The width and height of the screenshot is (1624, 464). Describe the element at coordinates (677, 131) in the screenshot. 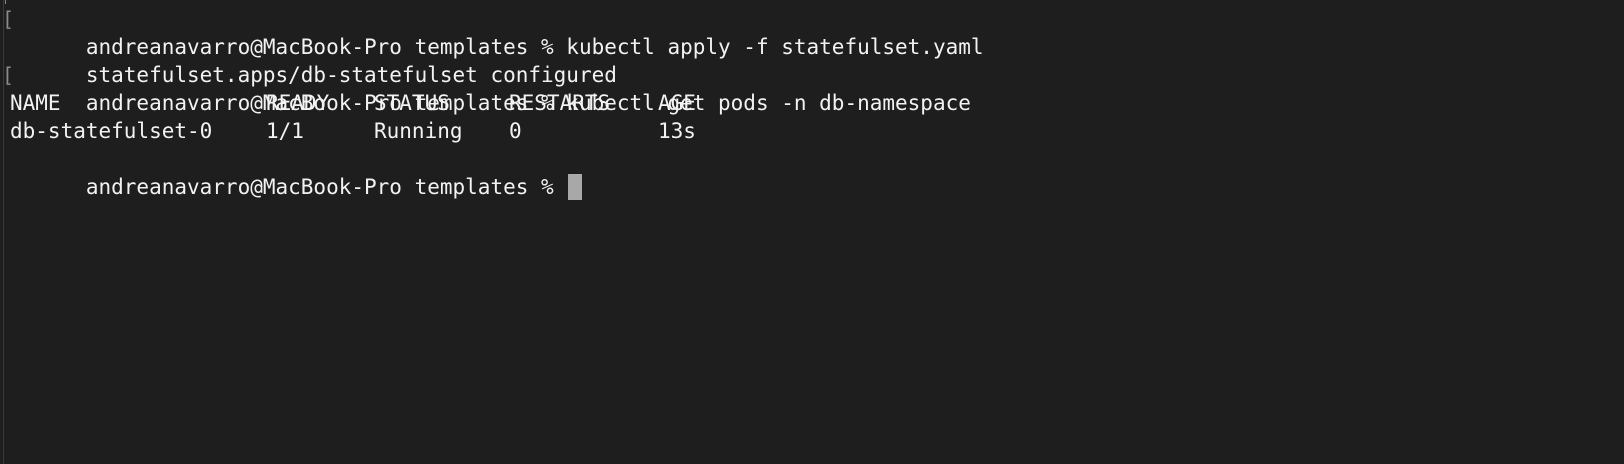

I see `pod-age: 13s` at that location.